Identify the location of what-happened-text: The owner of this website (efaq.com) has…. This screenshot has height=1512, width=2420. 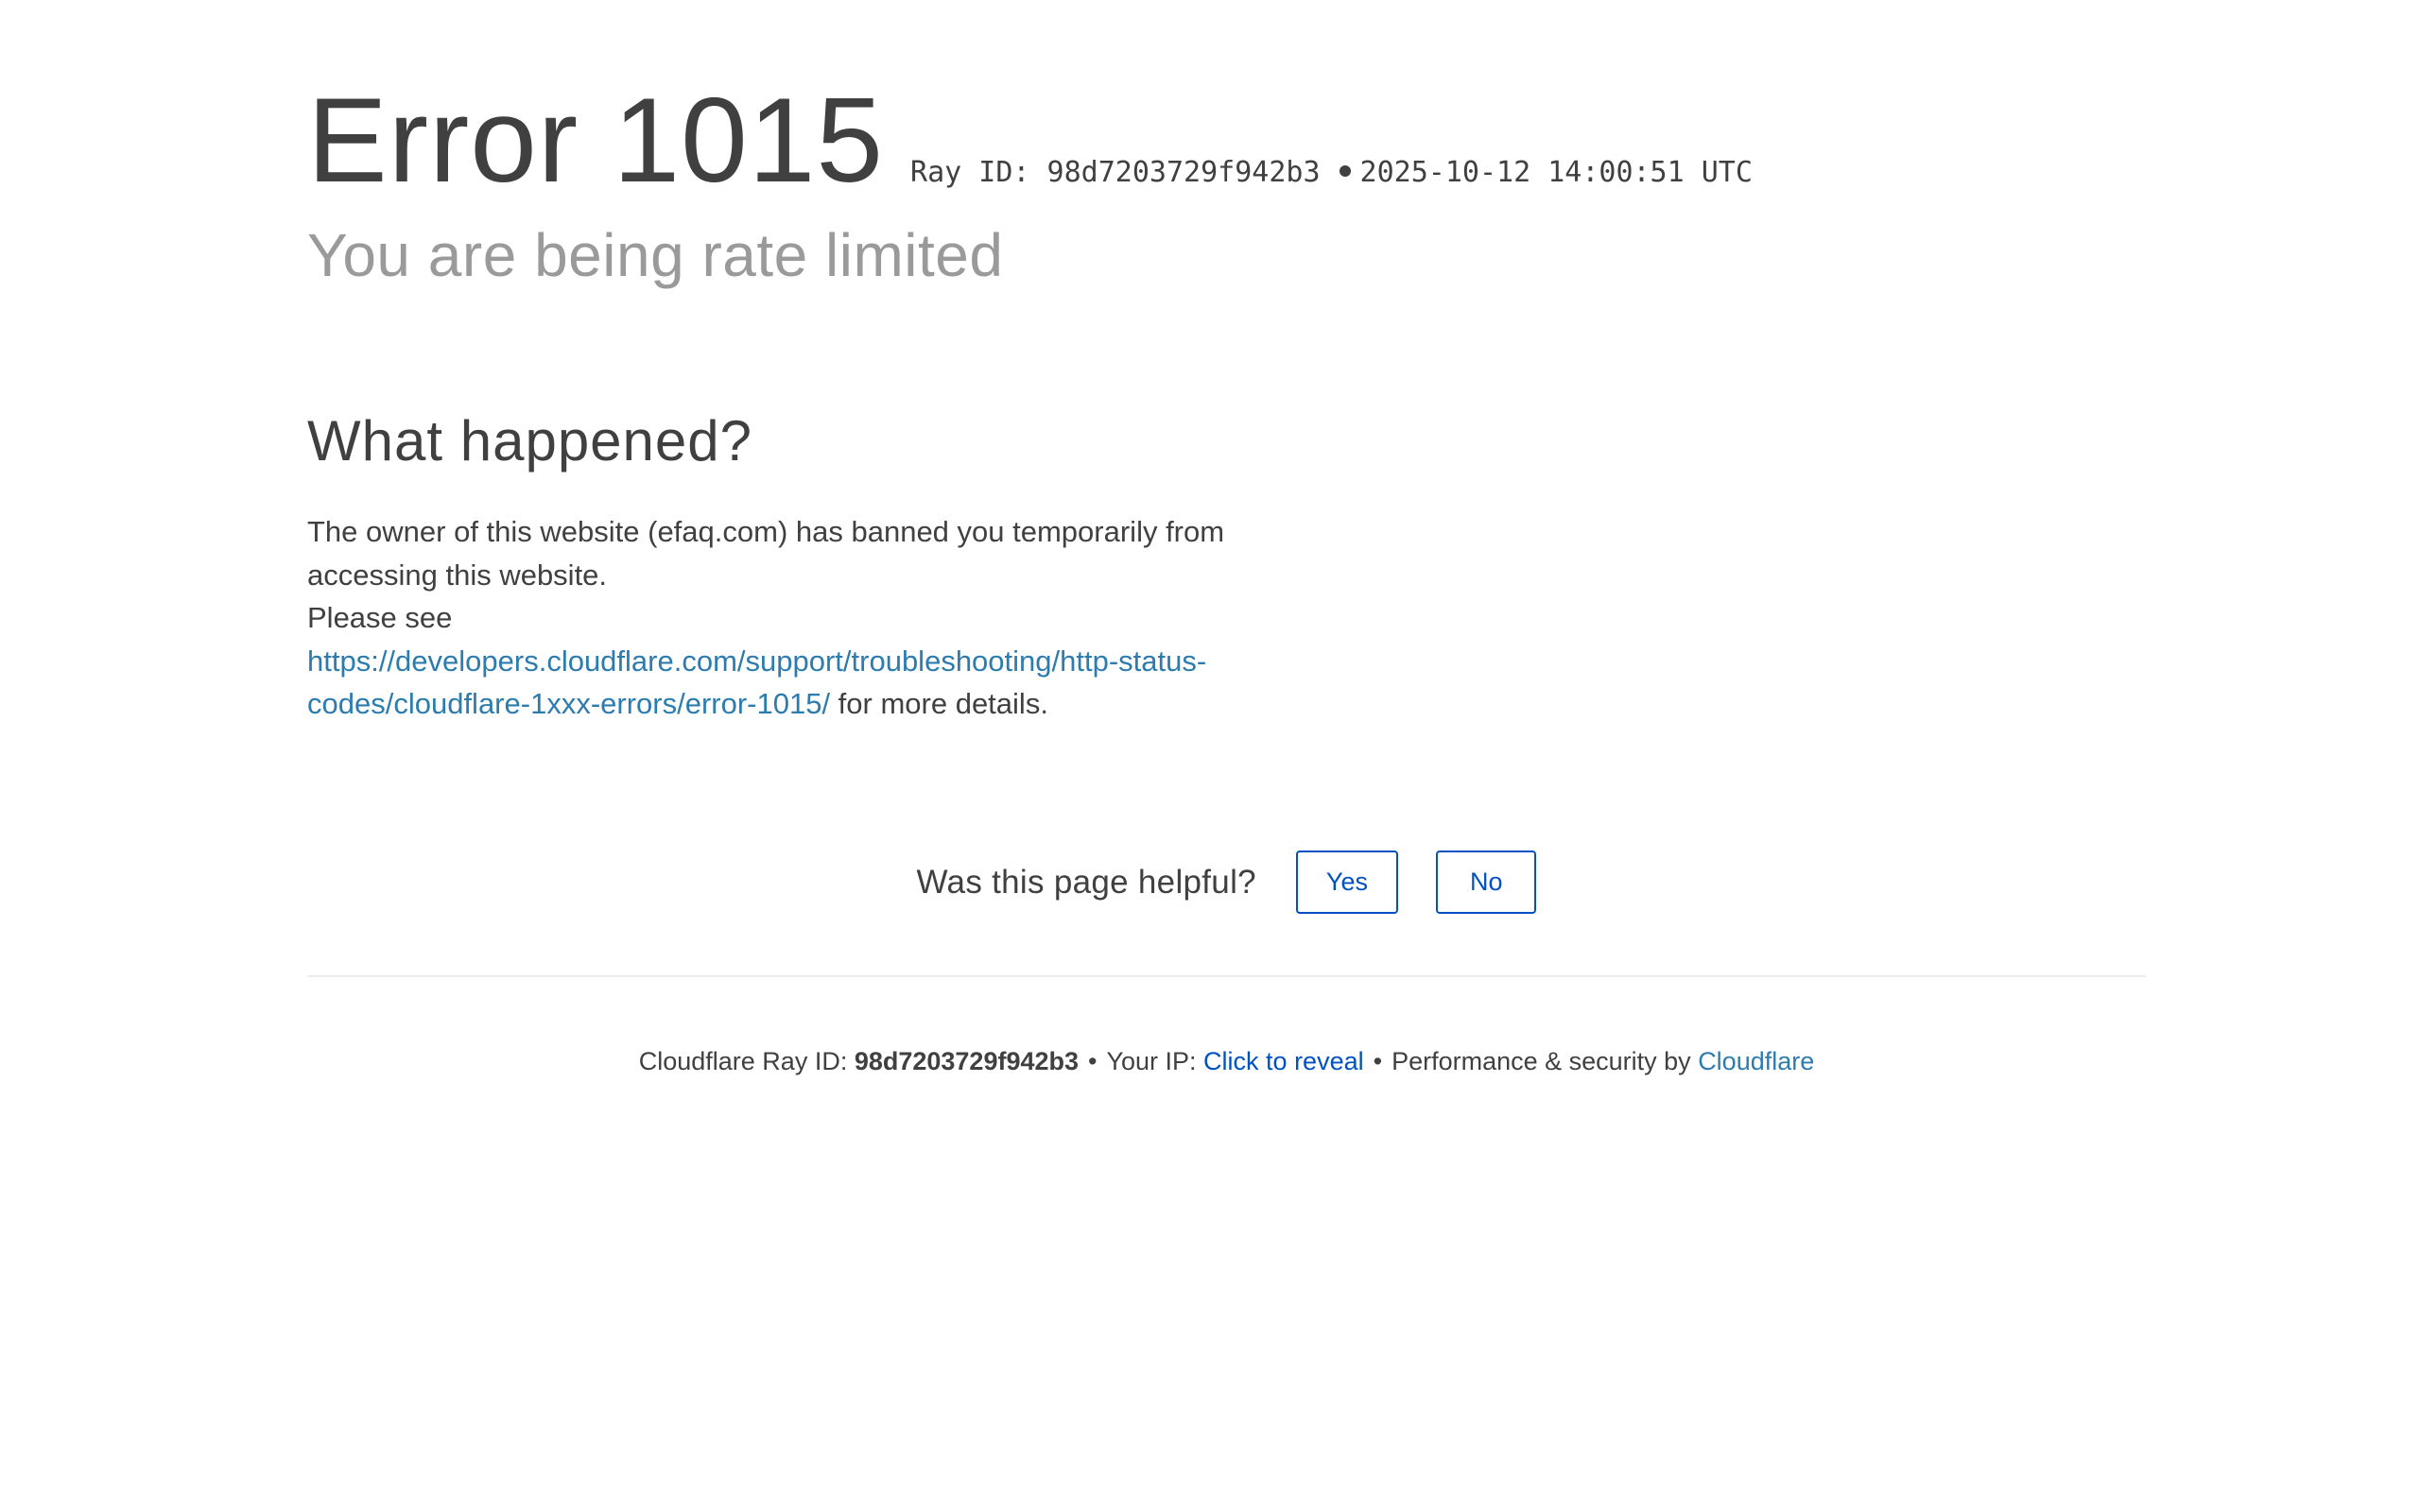
(780, 618).